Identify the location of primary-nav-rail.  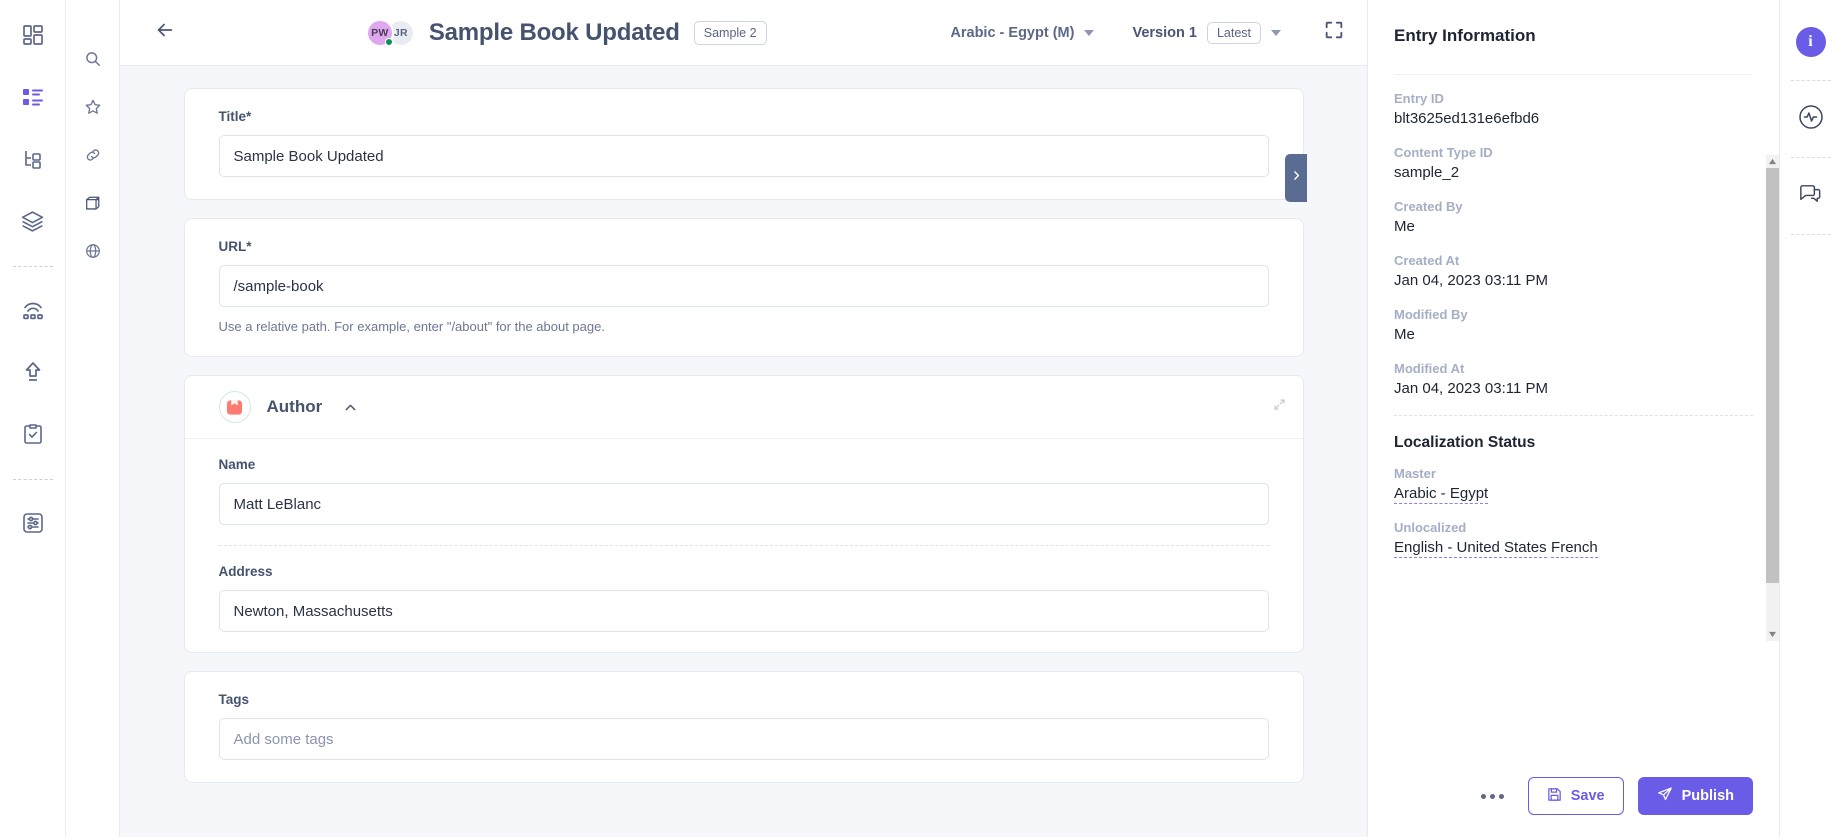
(33, 418).